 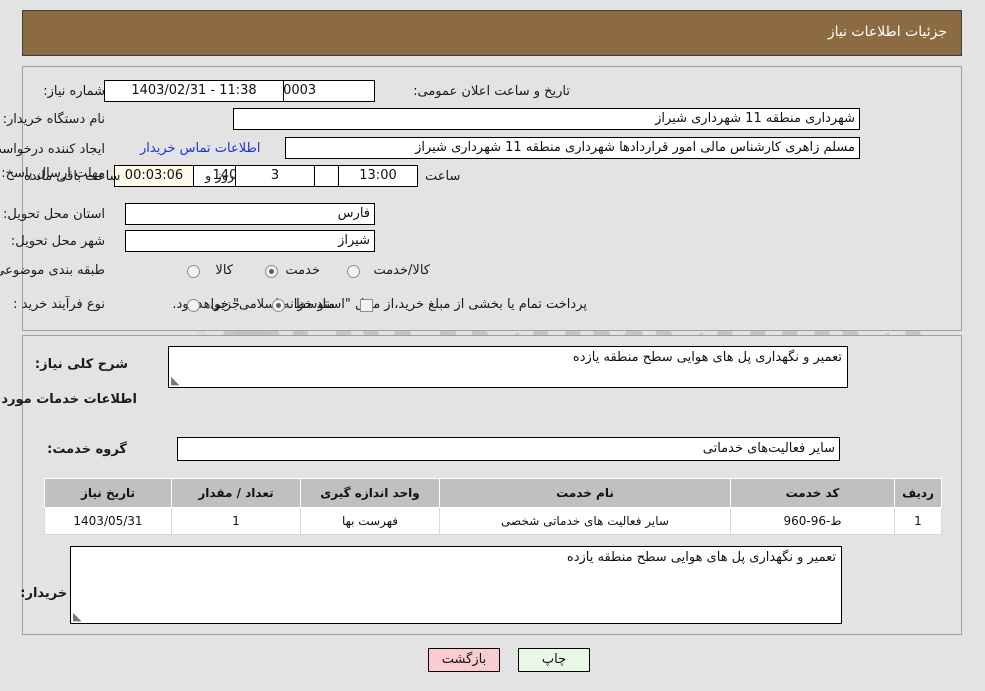 I want to click on page-title: جزئیات اطلاعات نیاز, so click(x=887, y=32).